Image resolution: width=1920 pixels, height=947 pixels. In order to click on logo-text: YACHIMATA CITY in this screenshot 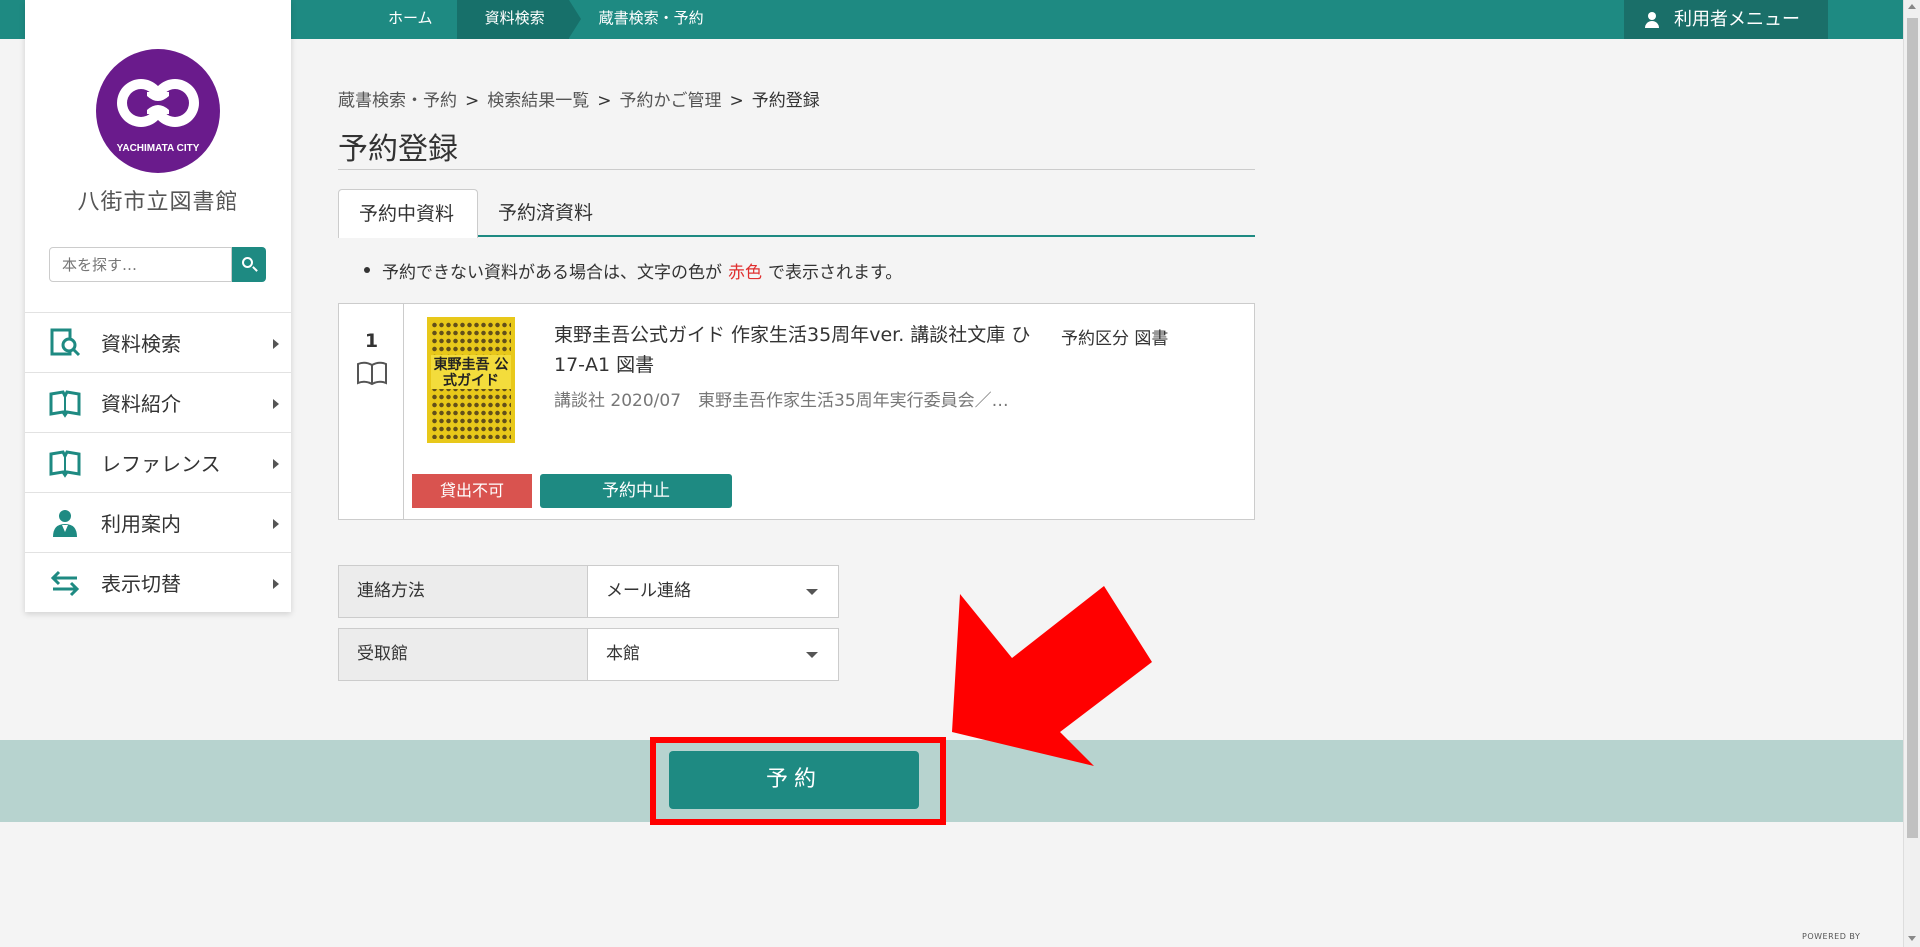, I will do `click(158, 148)`.